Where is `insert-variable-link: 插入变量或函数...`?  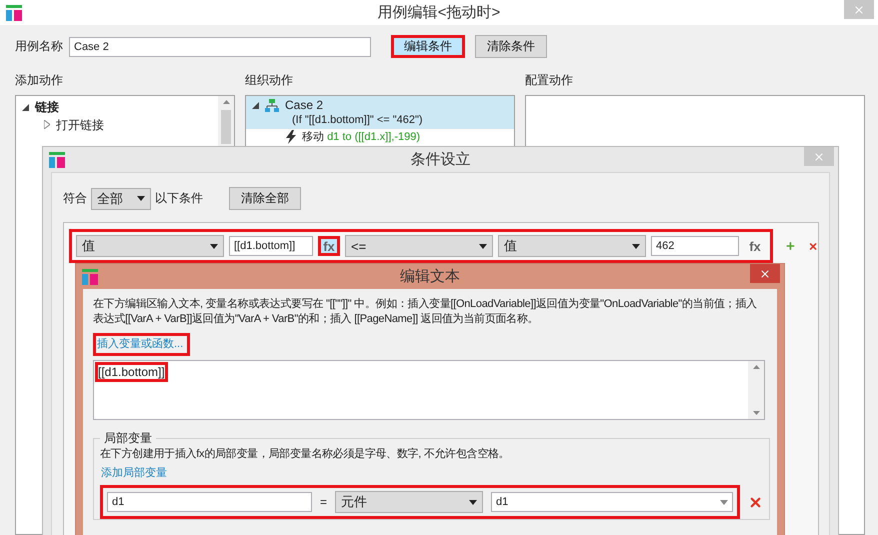
insert-variable-link: 插入变量或函数... is located at coordinates (141, 344).